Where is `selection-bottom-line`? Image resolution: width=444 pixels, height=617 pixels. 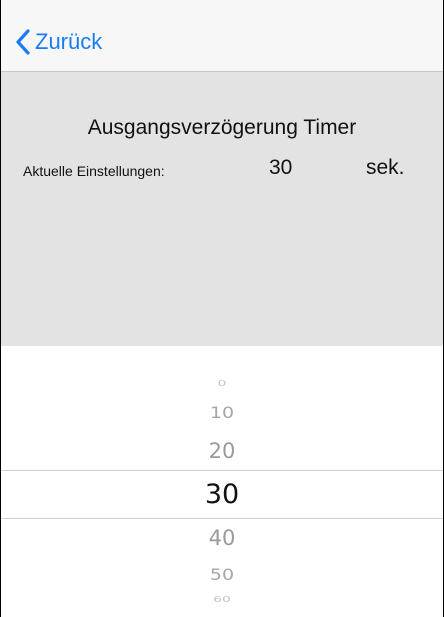 selection-bottom-line is located at coordinates (222, 518).